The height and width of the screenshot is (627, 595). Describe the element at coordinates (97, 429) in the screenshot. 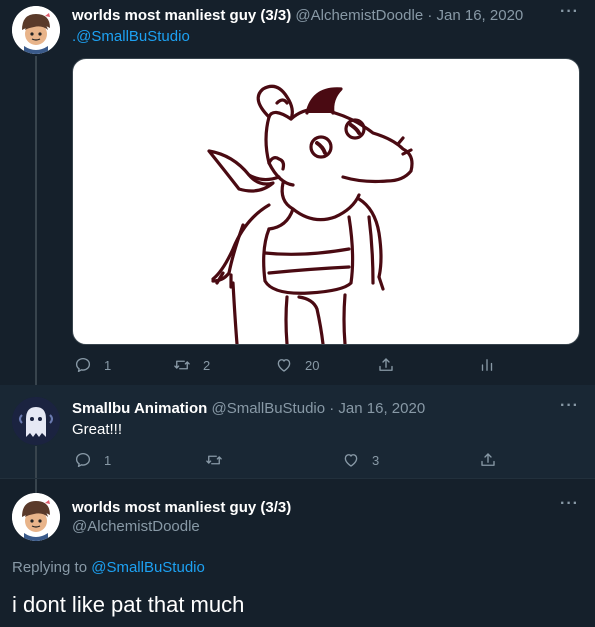

I see `tweet-text: Great!!!` at that location.